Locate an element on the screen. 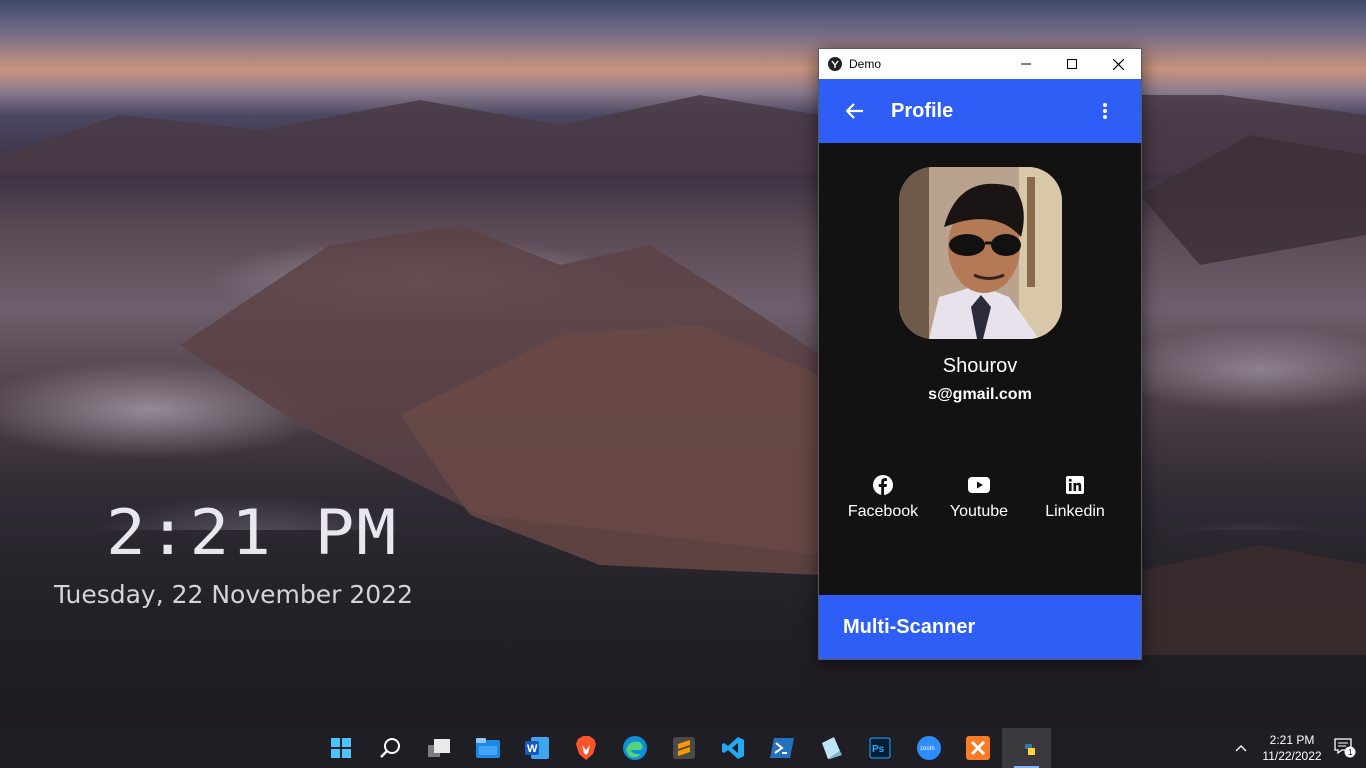 This screenshot has width=1366, height=768. search-icon is located at coordinates (389, 748).